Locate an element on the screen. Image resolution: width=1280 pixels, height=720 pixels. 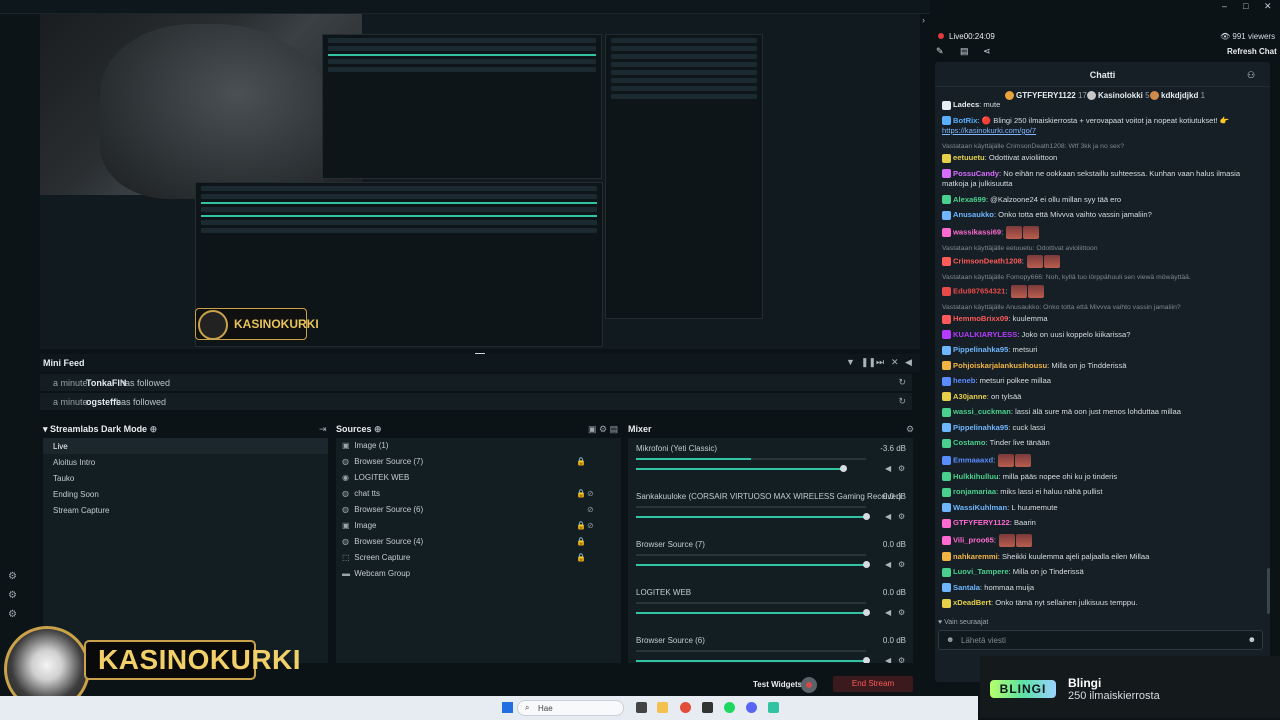
file-explorer-icon is located at coordinates (662, 707).